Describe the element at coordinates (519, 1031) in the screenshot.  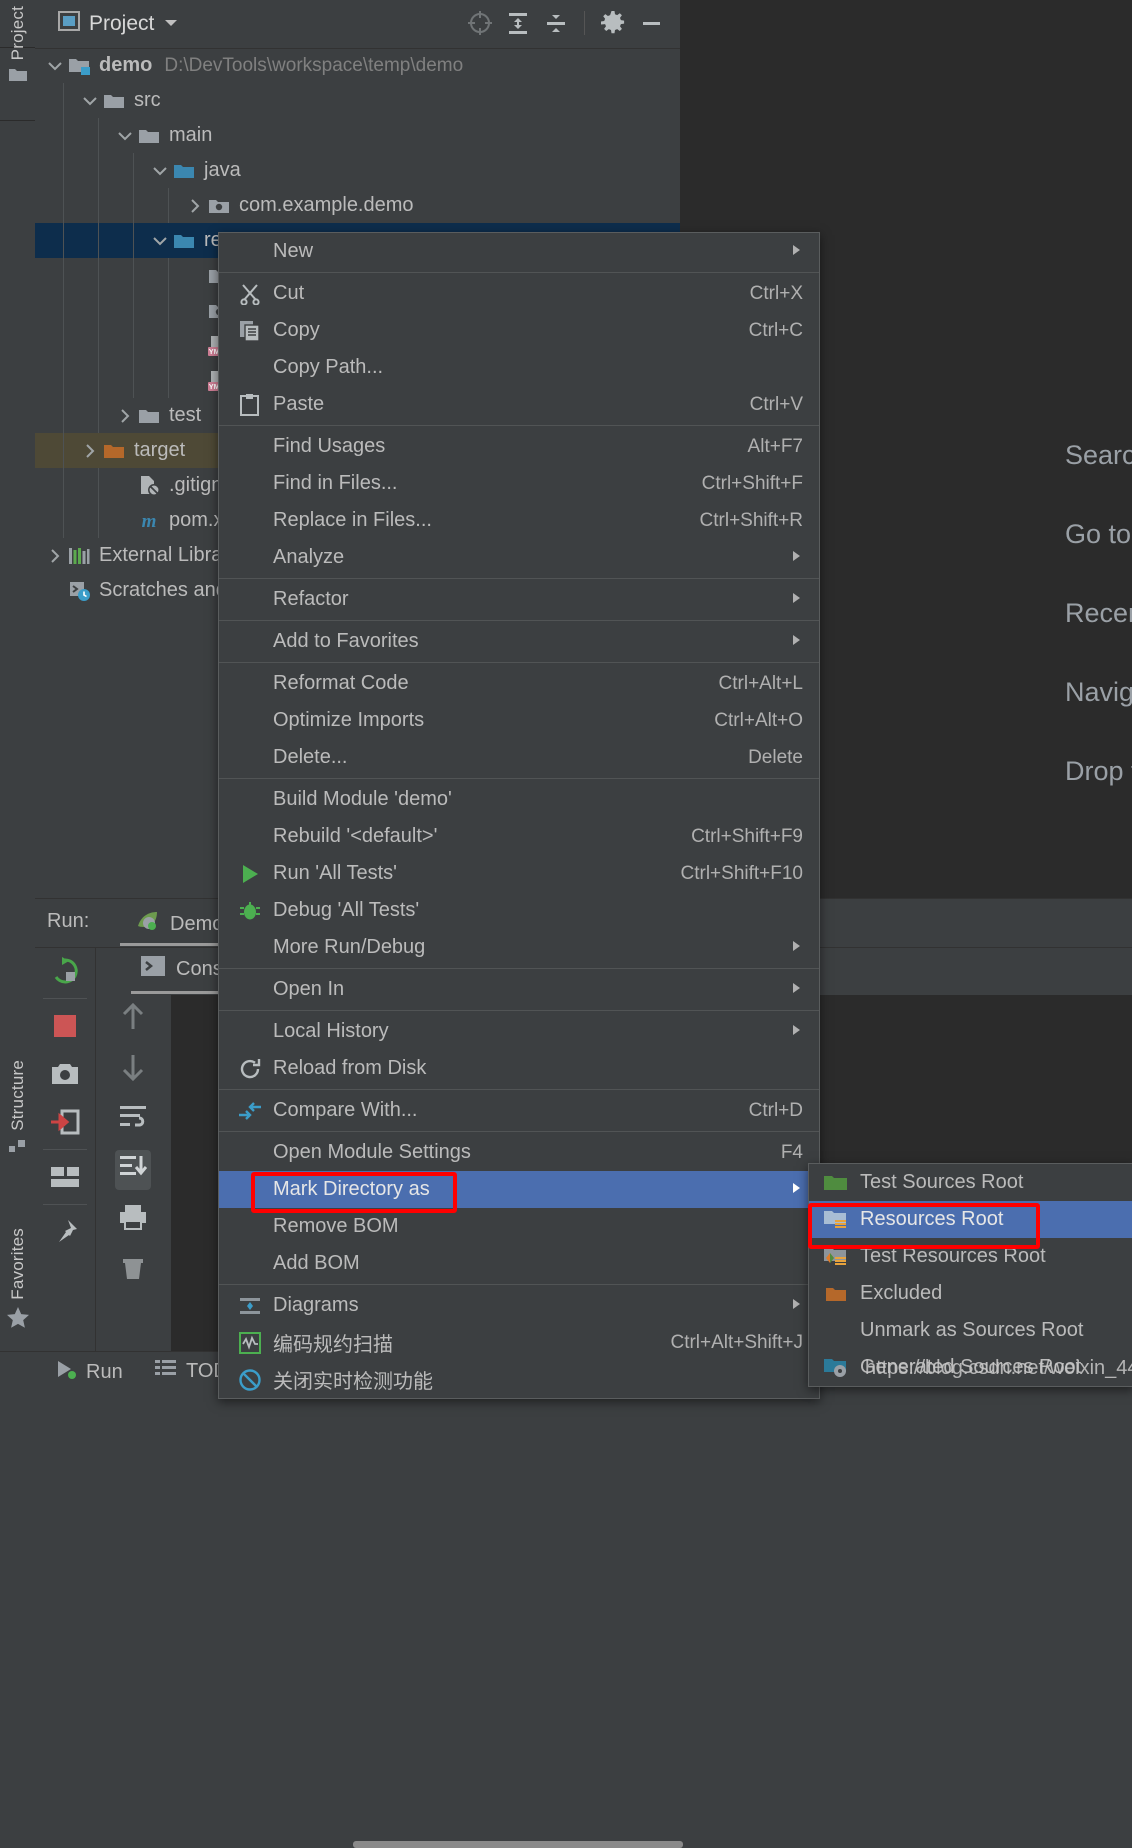
I see `menu-item-local-history: Local History` at that location.